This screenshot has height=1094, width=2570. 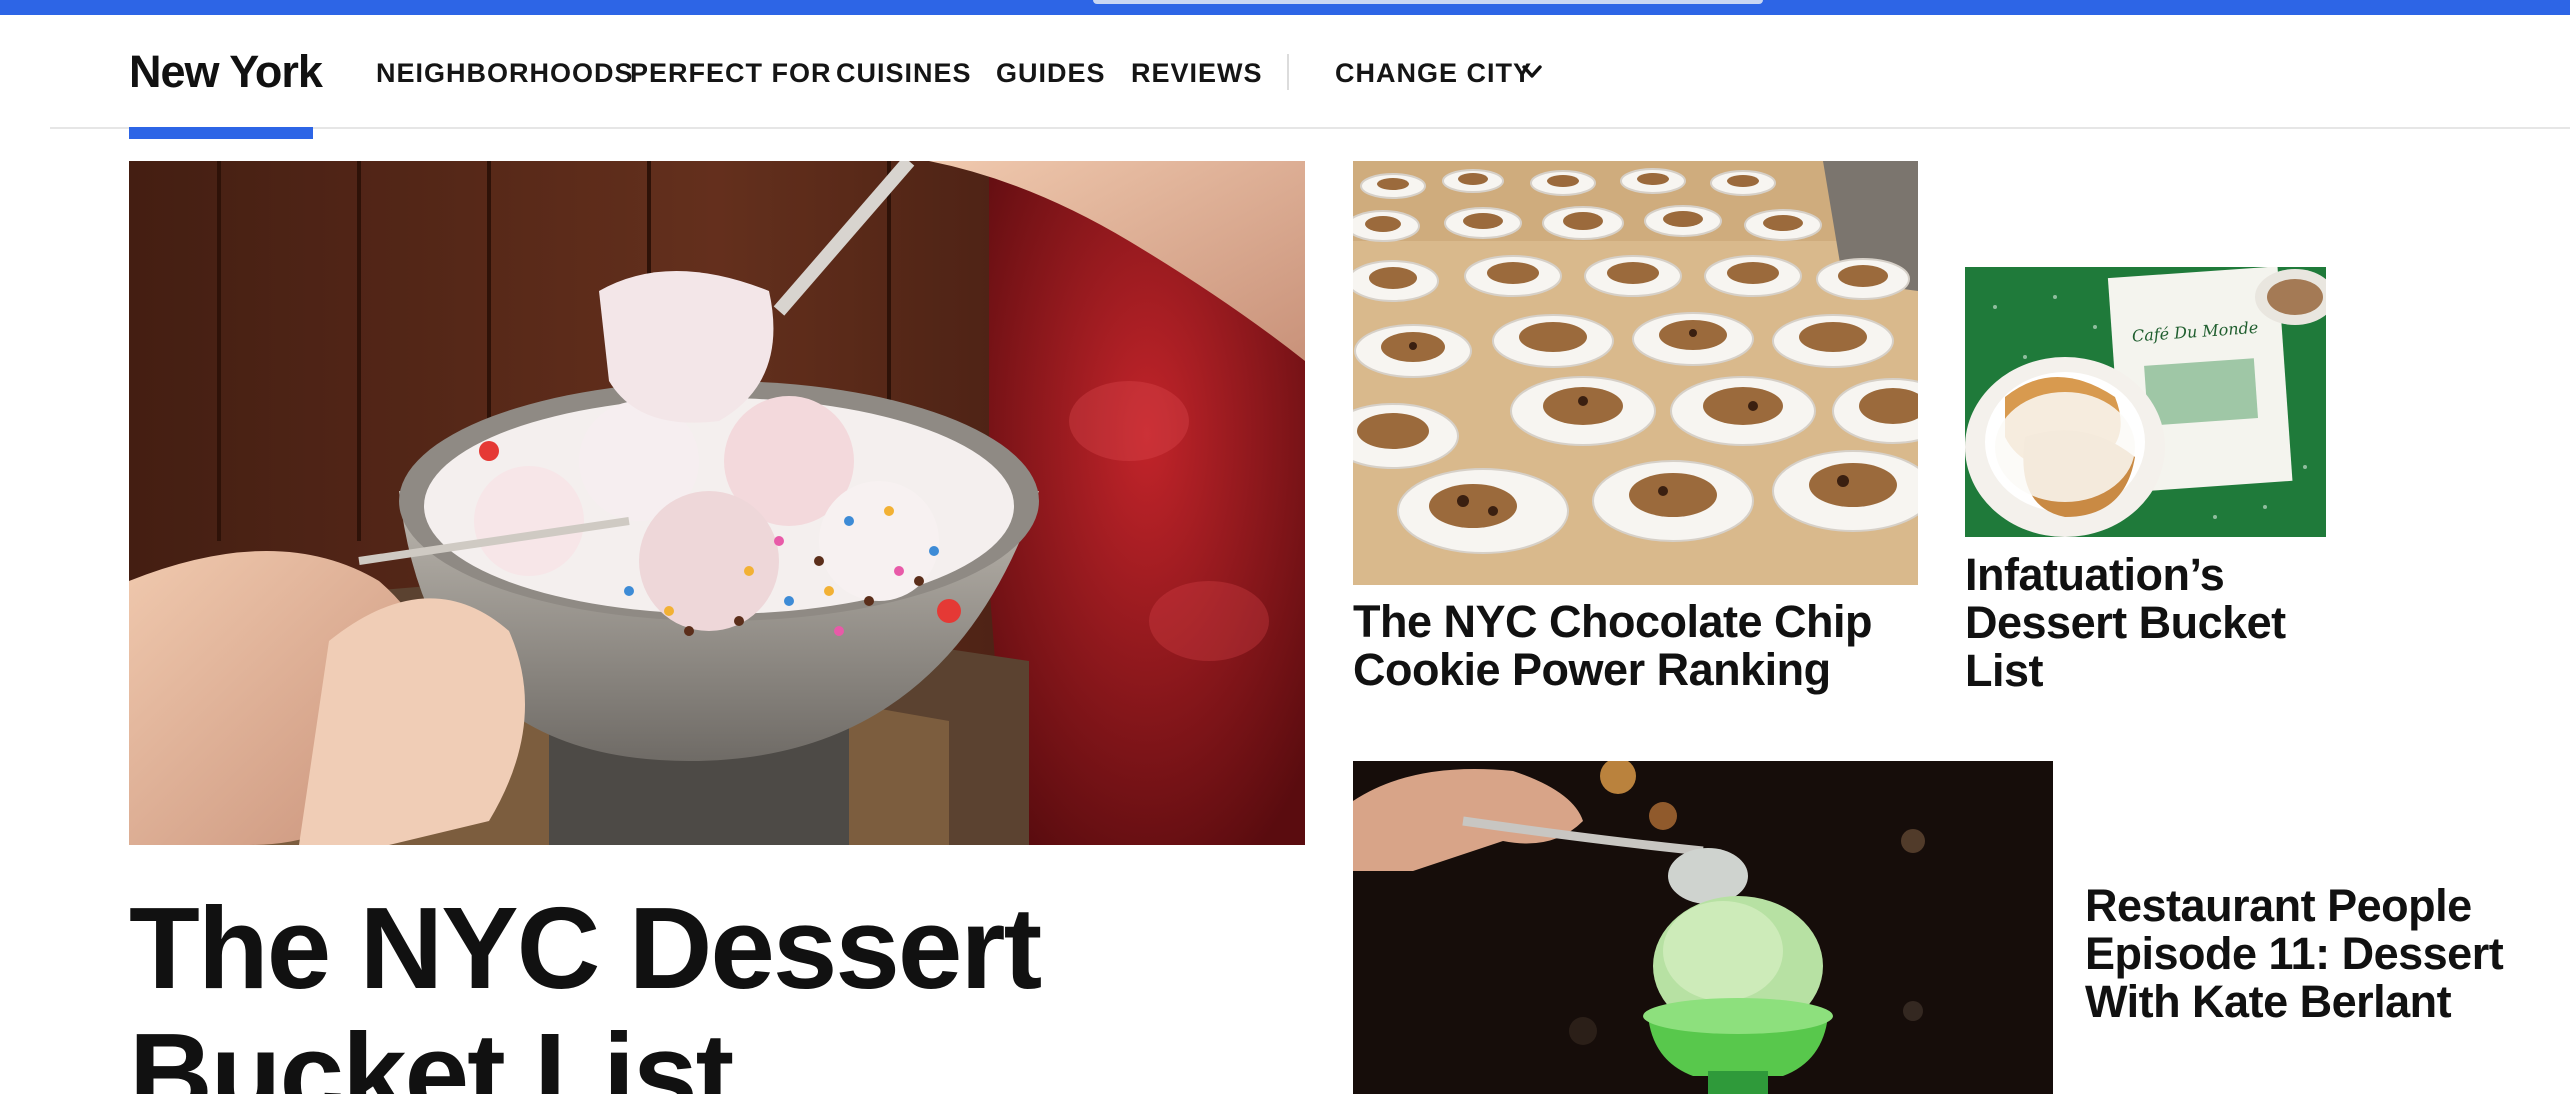 I want to click on dessert-bucket-list-headline: Infatuation’s Dessert Bucket List, so click(x=2145, y=623).